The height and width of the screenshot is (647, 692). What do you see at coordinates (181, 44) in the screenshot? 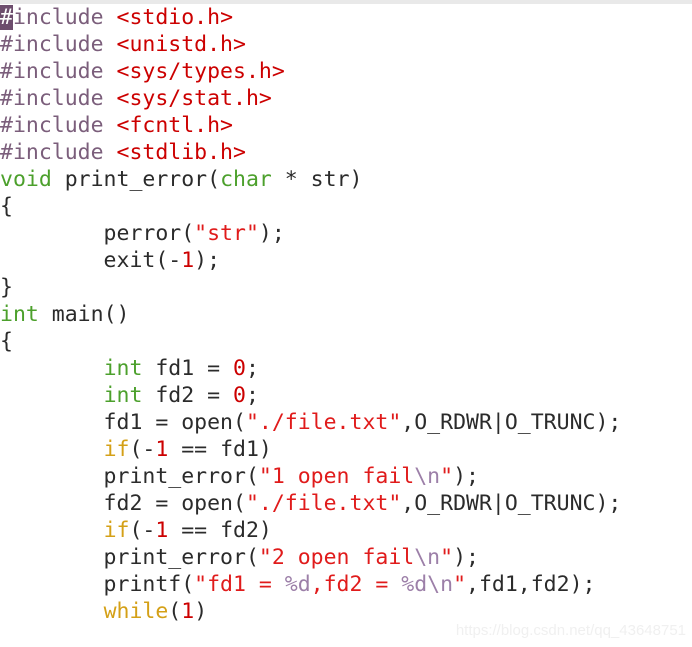
I see `code-token: <unistd.h>` at bounding box center [181, 44].